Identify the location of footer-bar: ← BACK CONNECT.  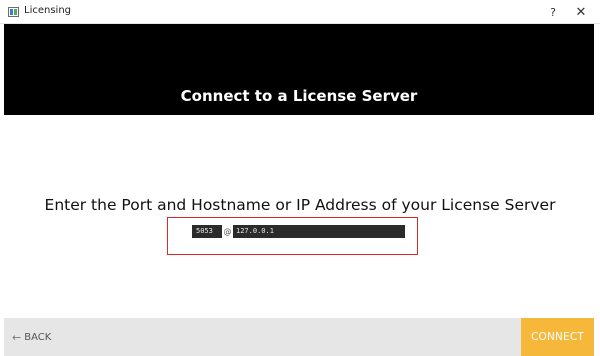
(299, 337).